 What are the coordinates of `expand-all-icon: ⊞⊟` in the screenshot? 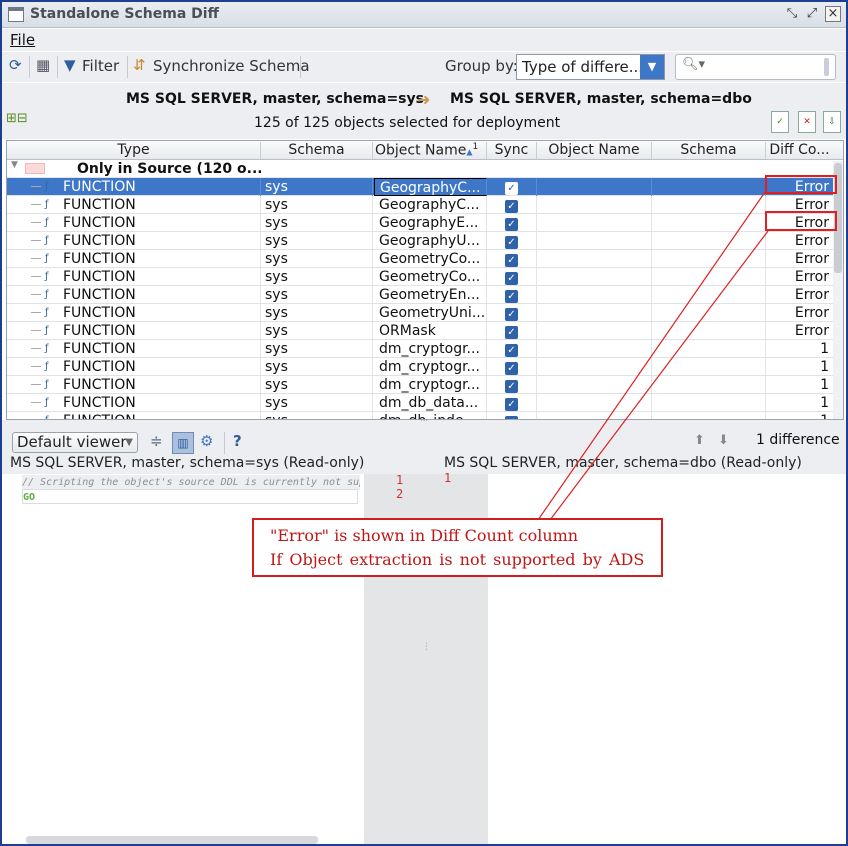 It's located at (17, 118).